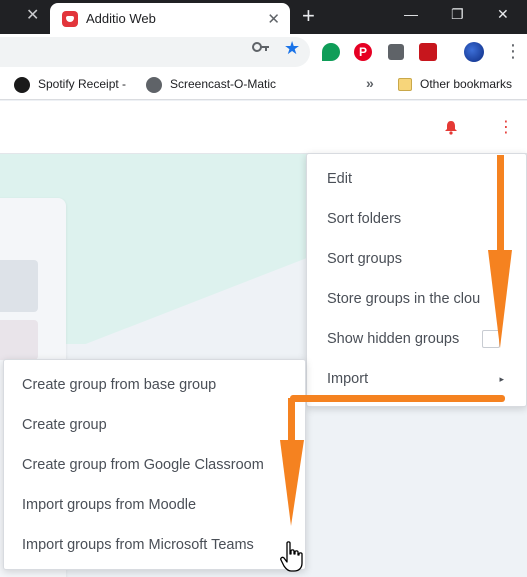 This screenshot has height=577, width=527. Describe the element at coordinates (457, 14) in the screenshot. I see `restore-button: ❐` at that location.